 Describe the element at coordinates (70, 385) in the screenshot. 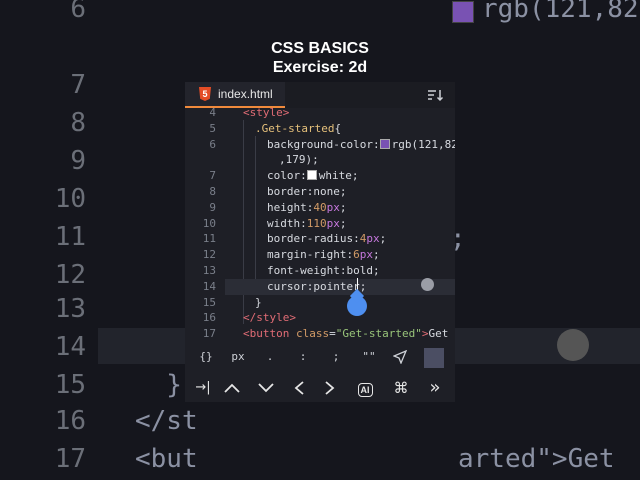

I see `background-line-number: 15` at that location.